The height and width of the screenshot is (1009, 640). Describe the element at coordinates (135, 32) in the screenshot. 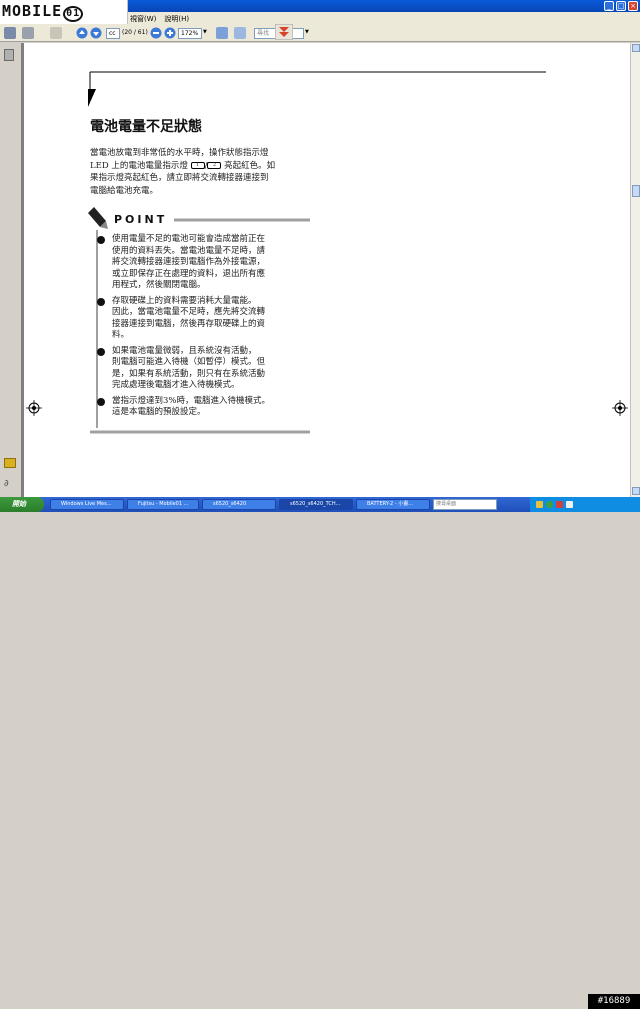

I see `page-counter: (20 / 61)` at that location.